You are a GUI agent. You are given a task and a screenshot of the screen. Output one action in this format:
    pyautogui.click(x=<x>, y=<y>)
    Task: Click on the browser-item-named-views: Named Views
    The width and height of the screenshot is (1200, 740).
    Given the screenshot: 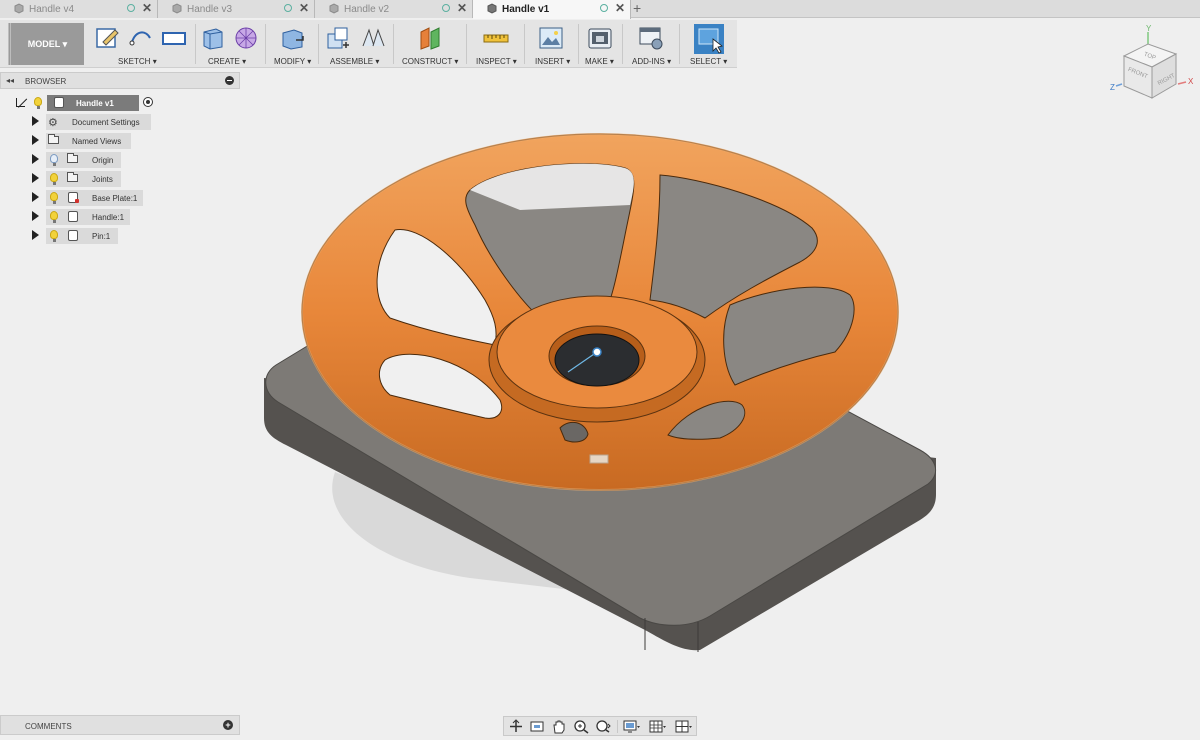 What is the action you would take?
    pyautogui.click(x=82, y=141)
    